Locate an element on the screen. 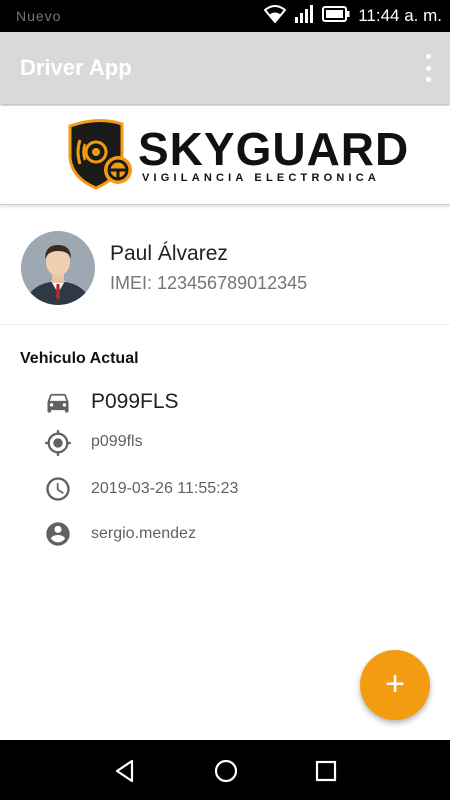 This screenshot has height=800, width=450. app-title: Driver App is located at coordinates (76, 67).